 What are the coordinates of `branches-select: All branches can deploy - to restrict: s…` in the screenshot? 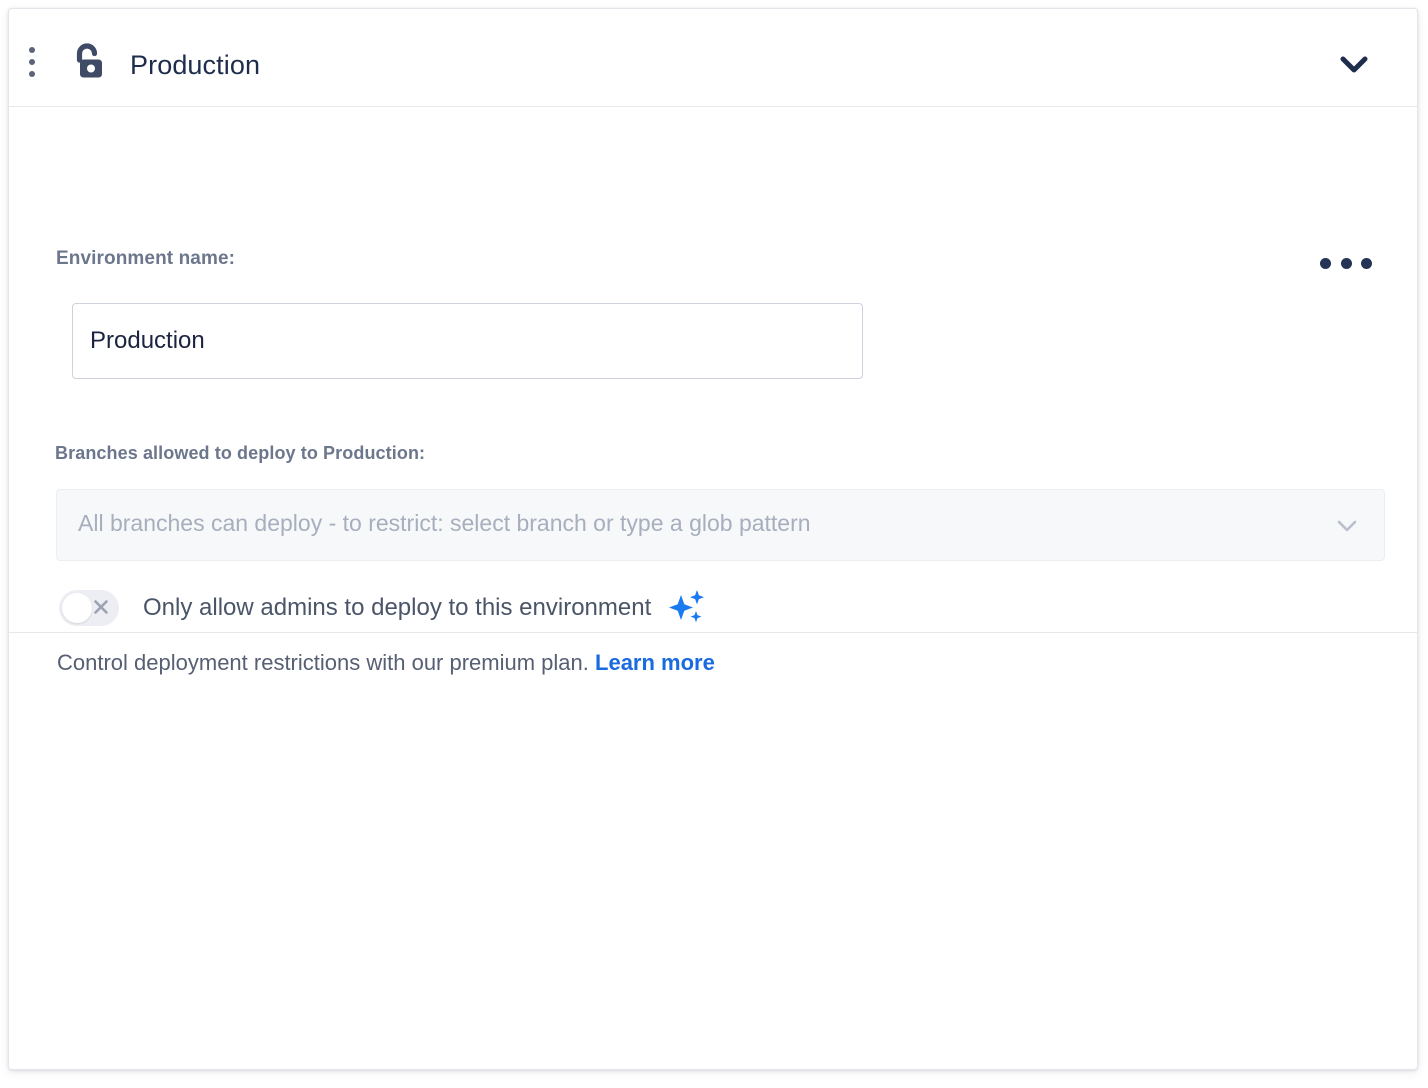 It's located at (720, 525).